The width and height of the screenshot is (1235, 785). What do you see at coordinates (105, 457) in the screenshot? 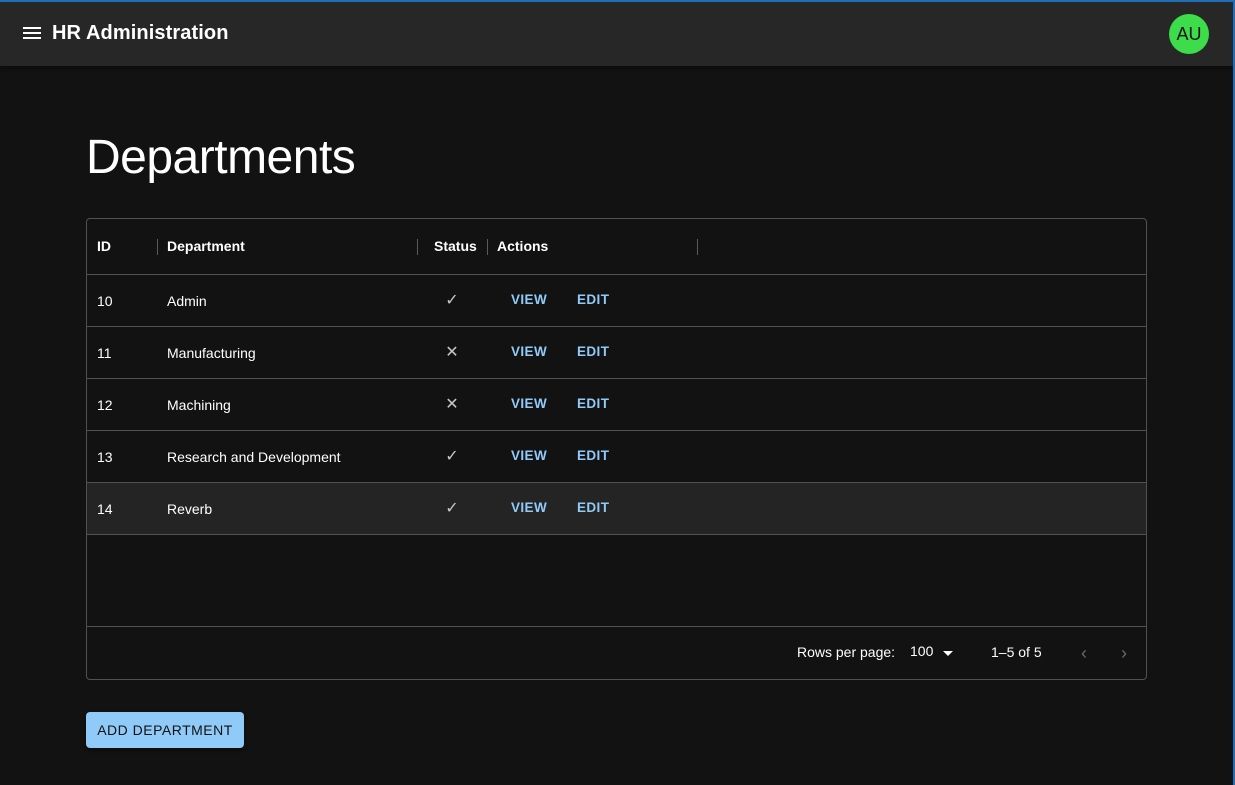
I see `cell-id: 13` at bounding box center [105, 457].